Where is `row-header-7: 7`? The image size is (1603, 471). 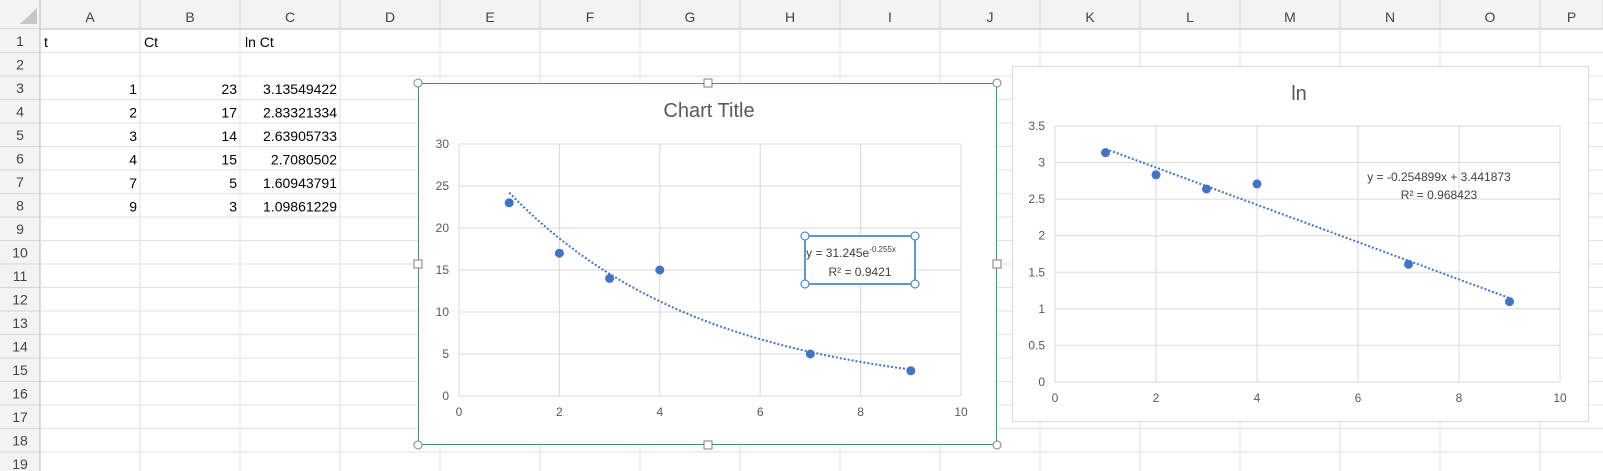
row-header-7: 7 is located at coordinates (20, 182).